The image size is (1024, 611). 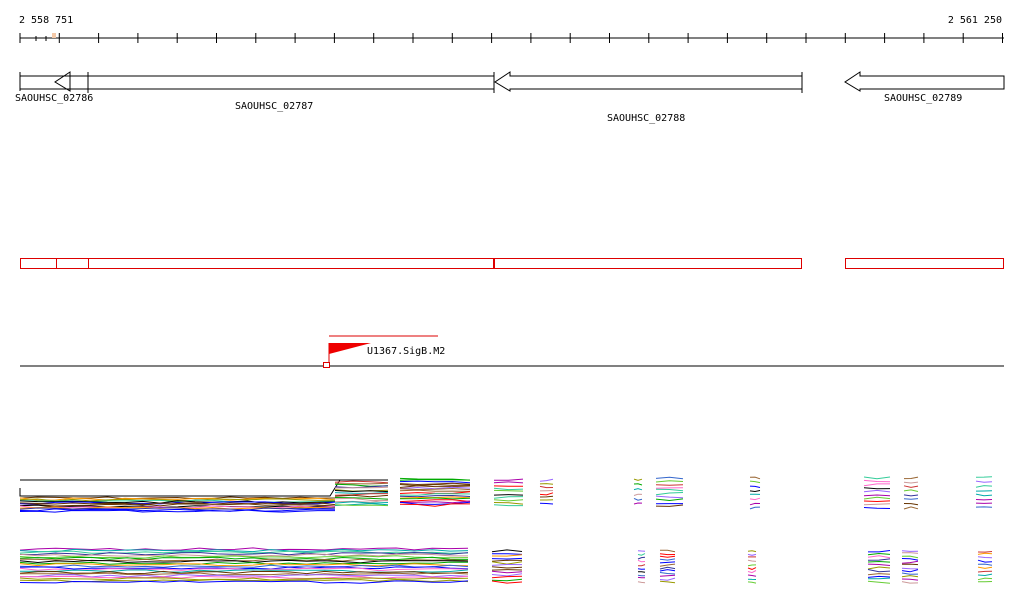 I want to click on motif-site-marker, so click(x=326, y=365).